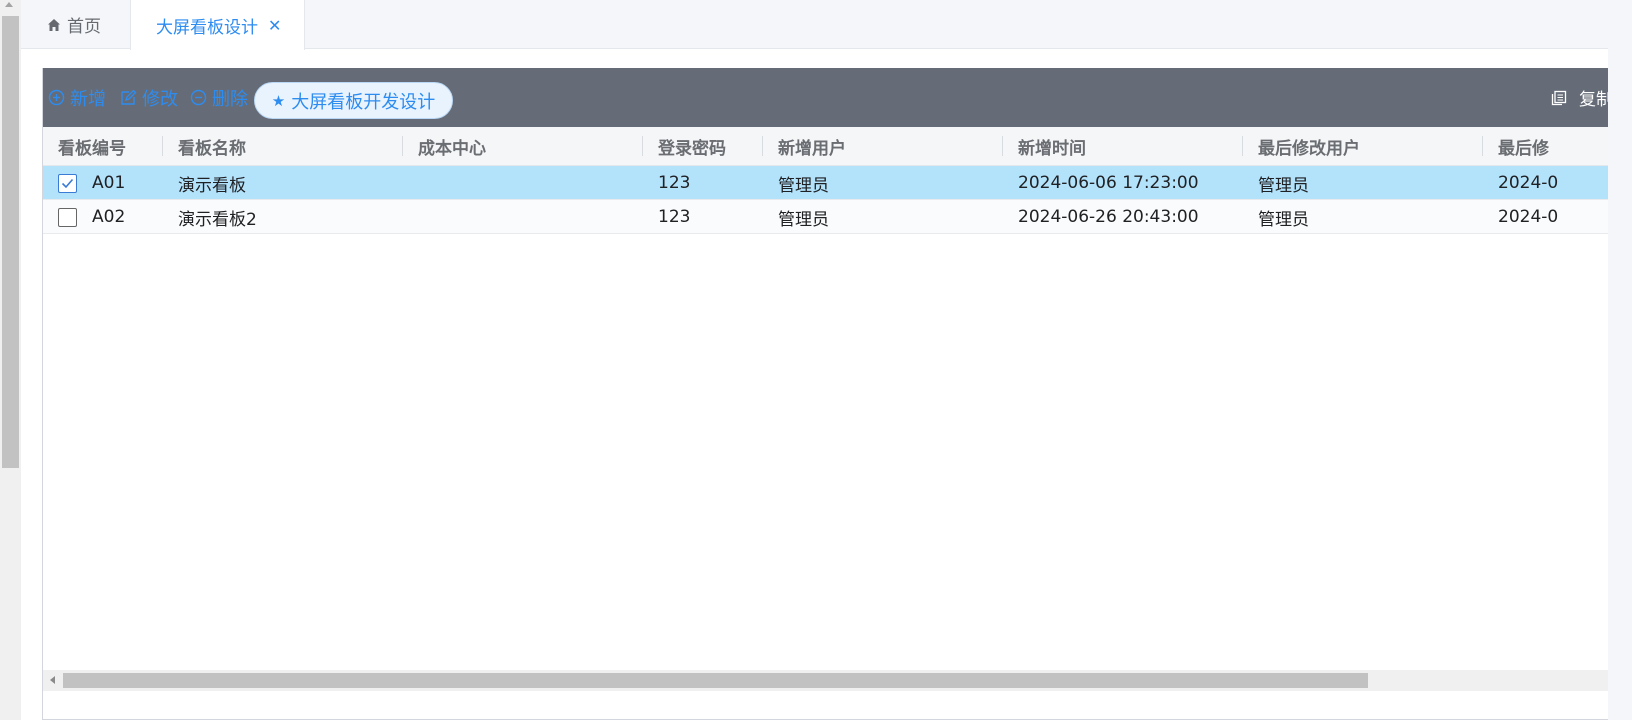 This screenshot has width=1632, height=720. What do you see at coordinates (1559, 97) in the screenshot?
I see `copy-icon` at bounding box center [1559, 97].